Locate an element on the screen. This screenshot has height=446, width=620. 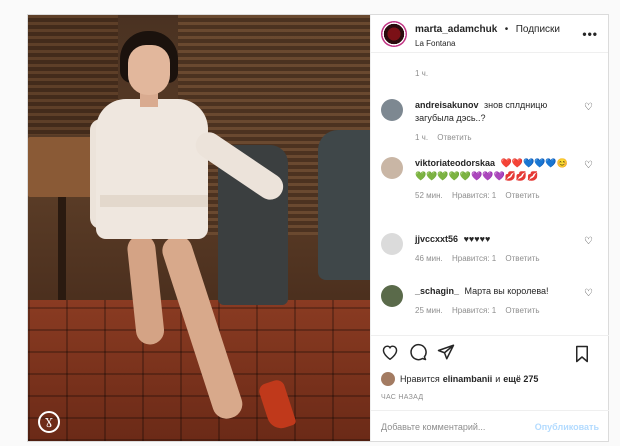
post-timestamp: ЧАС НАЗАД is located at coordinates (402, 397).